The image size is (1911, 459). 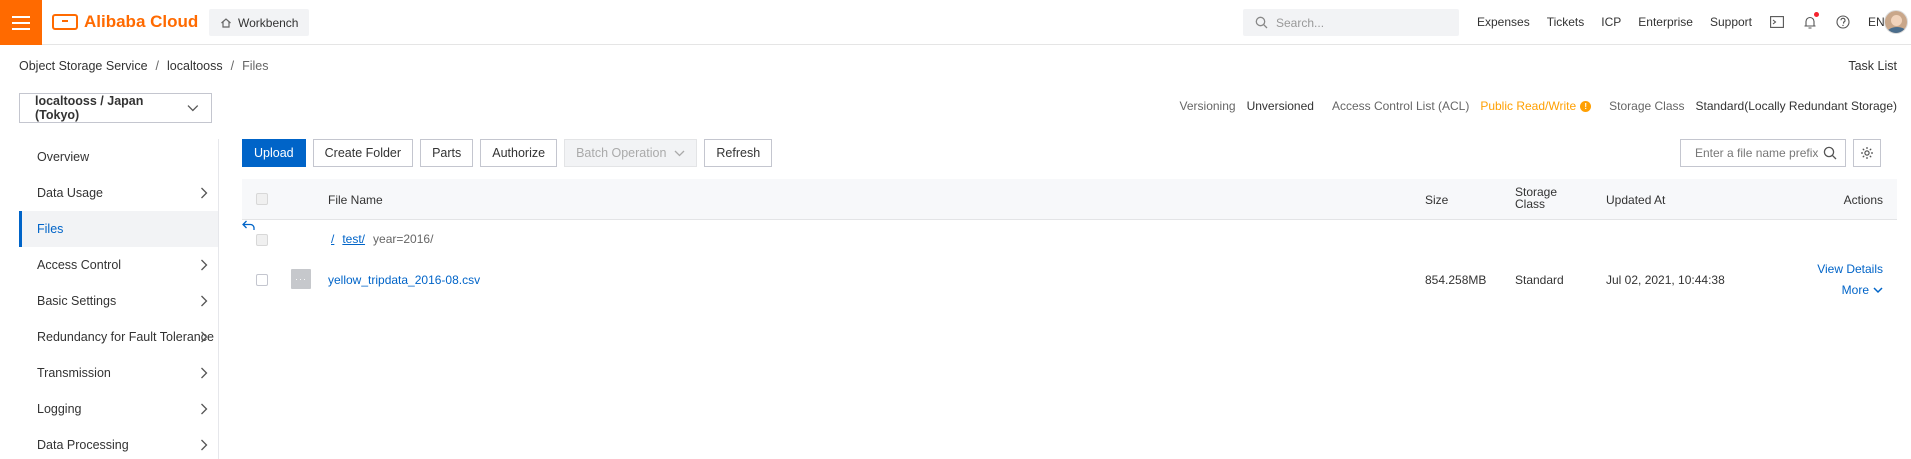 What do you see at coordinates (1207, 106) in the screenshot?
I see `versioning-label: Versioning` at bounding box center [1207, 106].